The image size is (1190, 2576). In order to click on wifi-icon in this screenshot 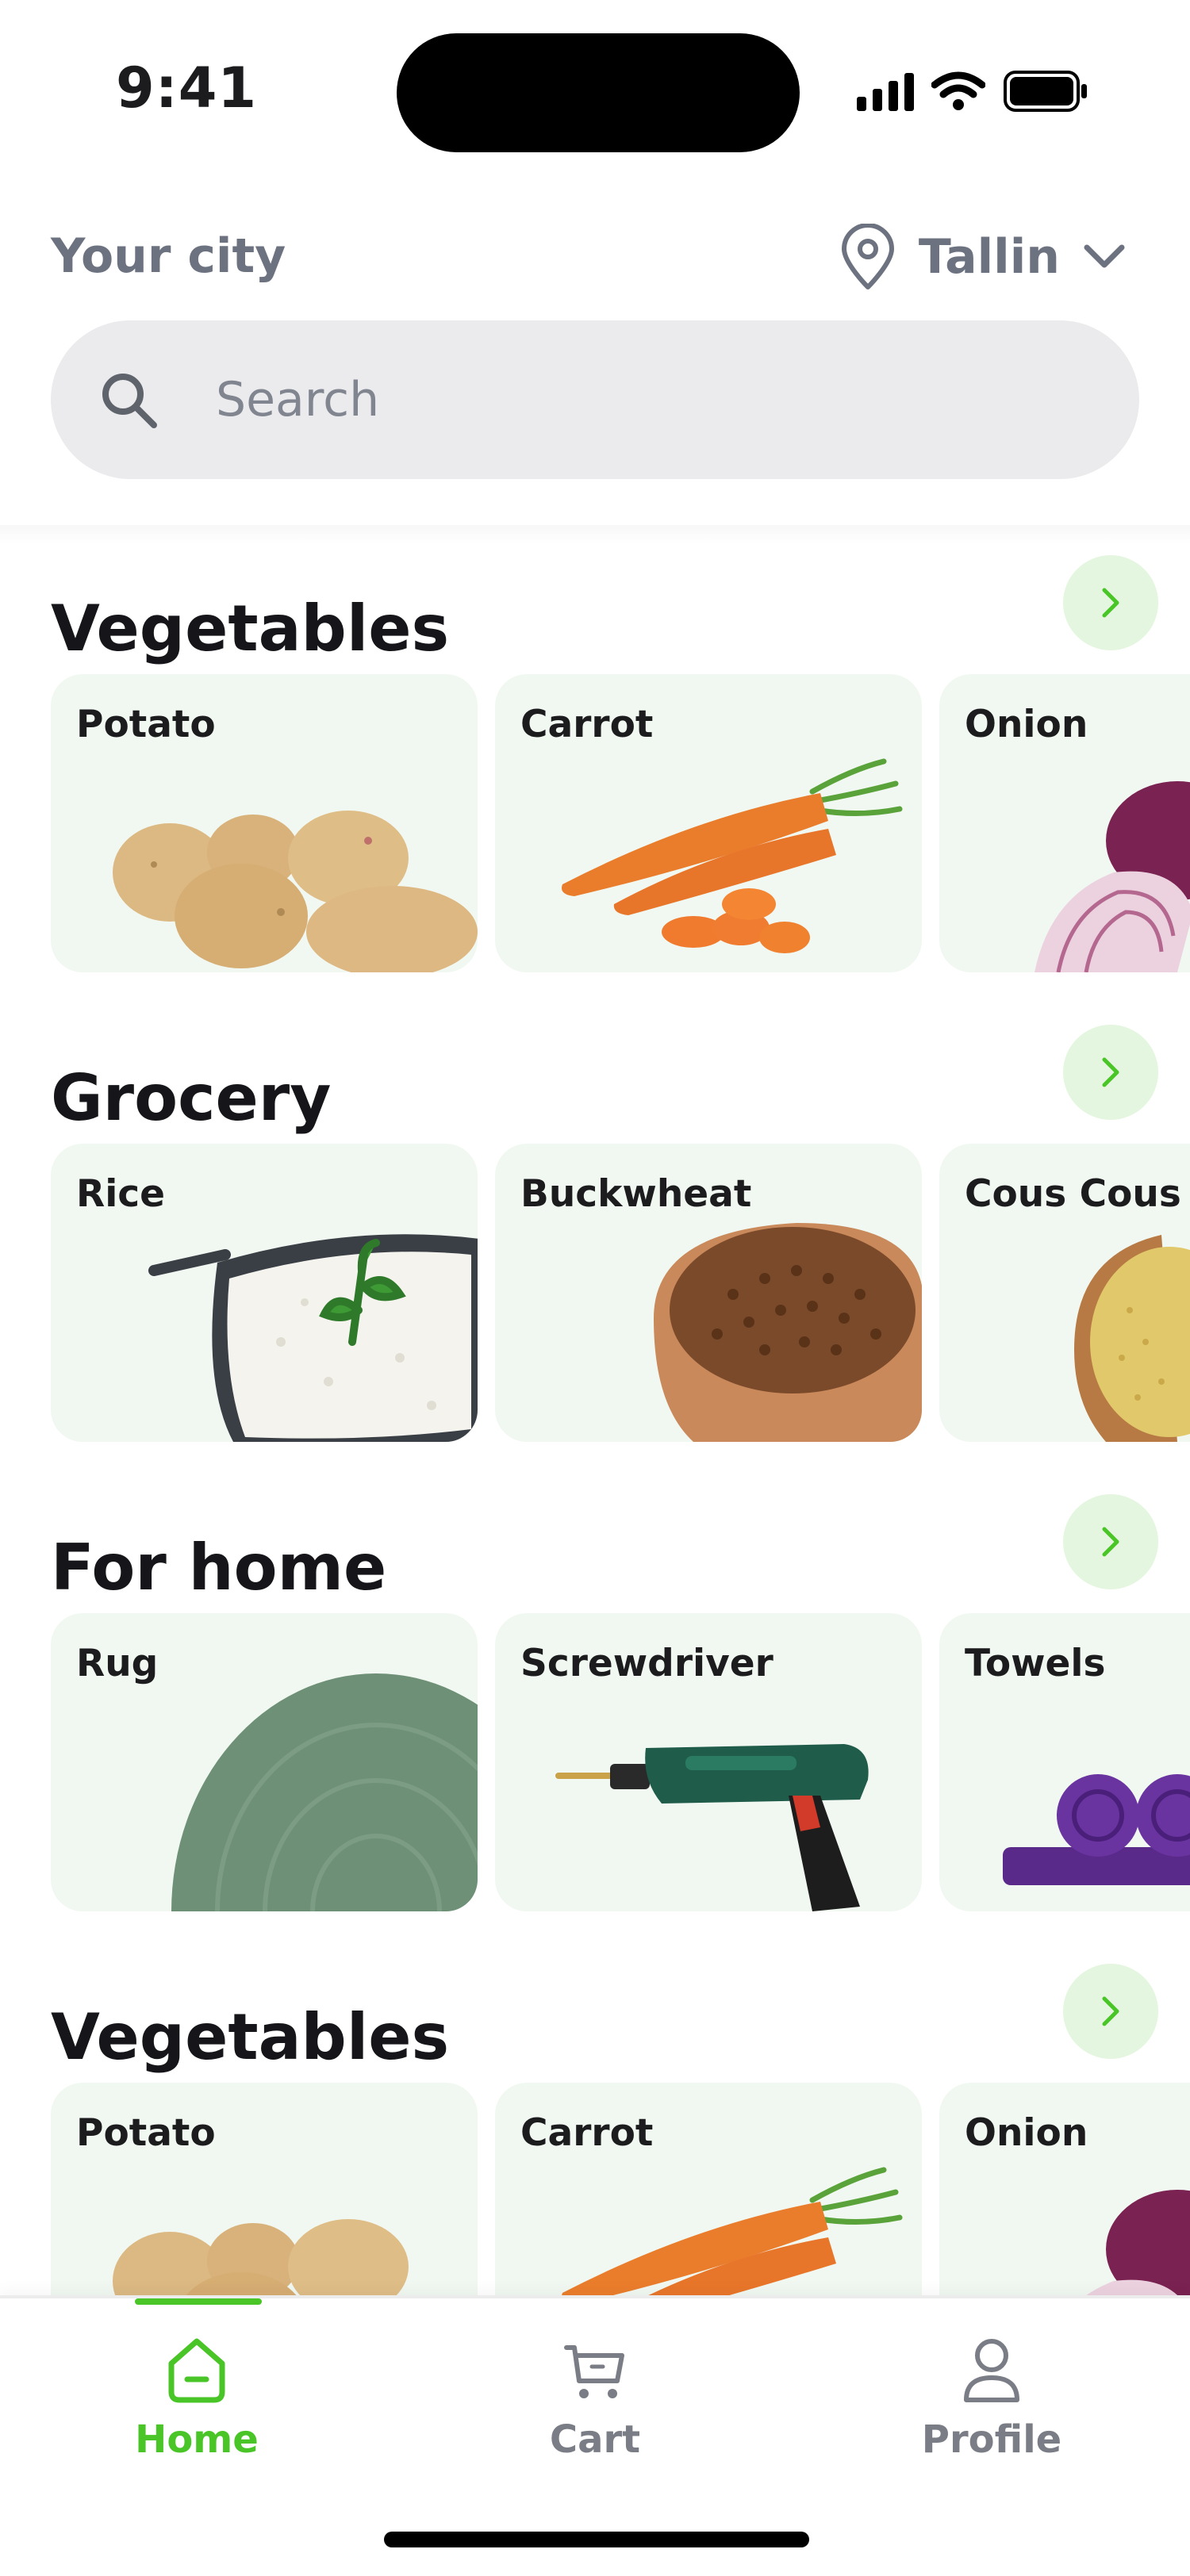, I will do `click(958, 91)`.